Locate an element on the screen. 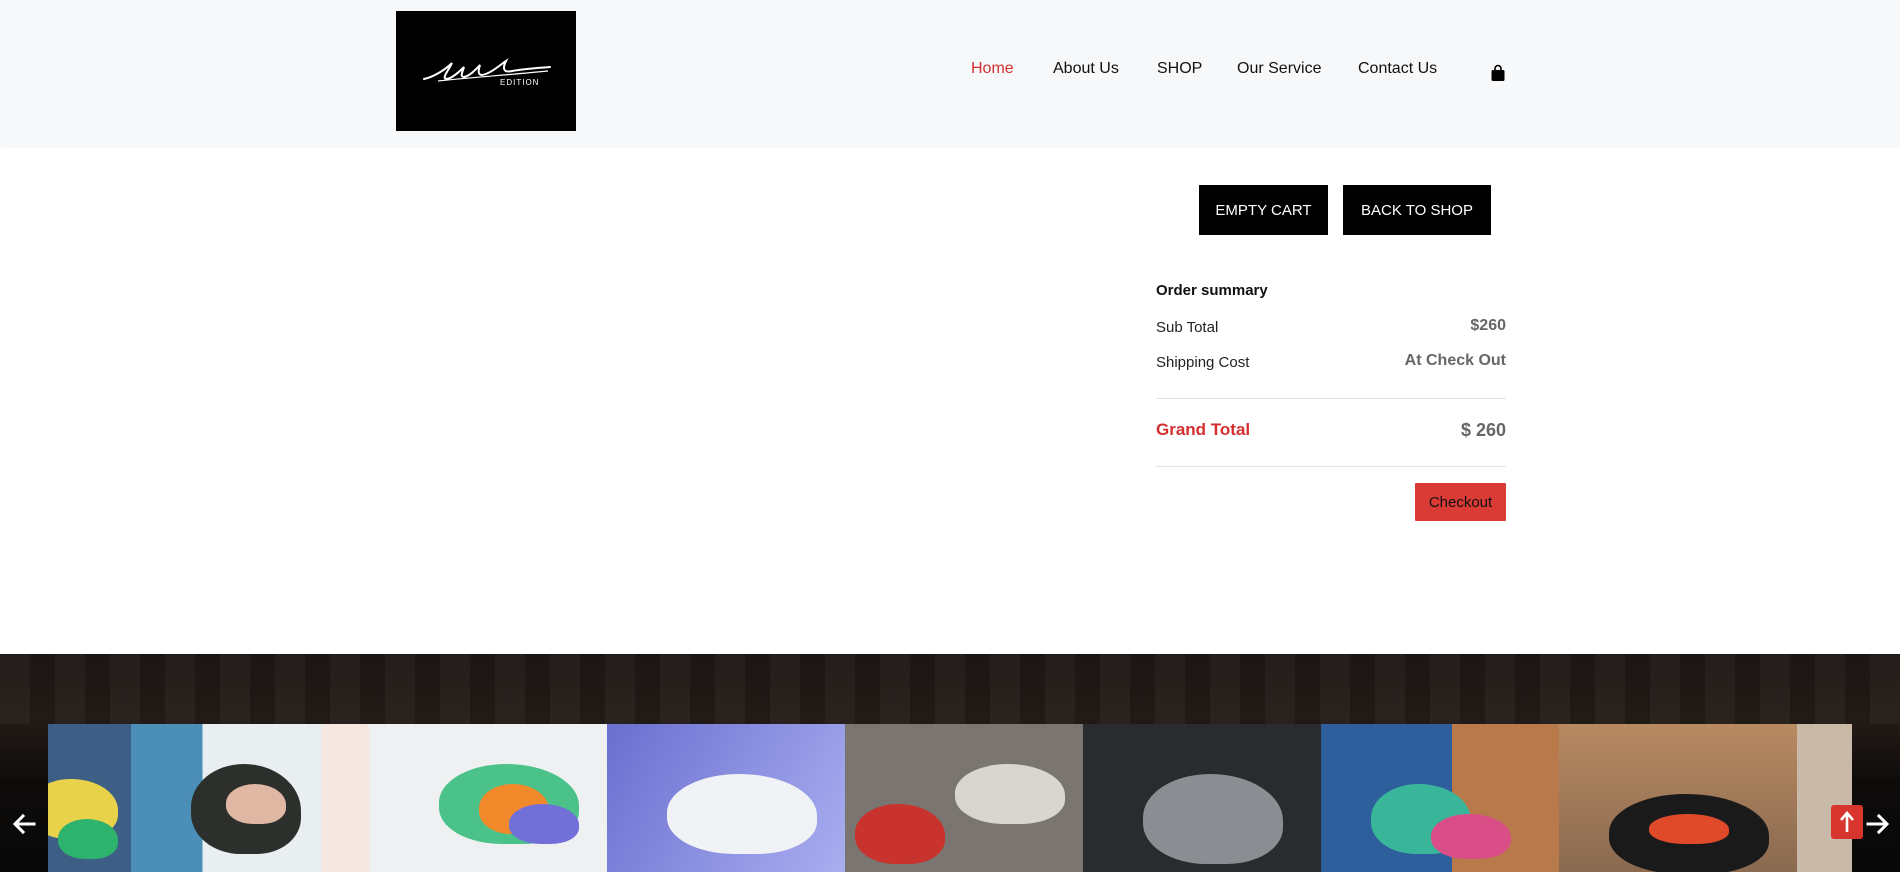 This screenshot has width=1900, height=872. grand-total-value: $ 260 is located at coordinates (1483, 430).